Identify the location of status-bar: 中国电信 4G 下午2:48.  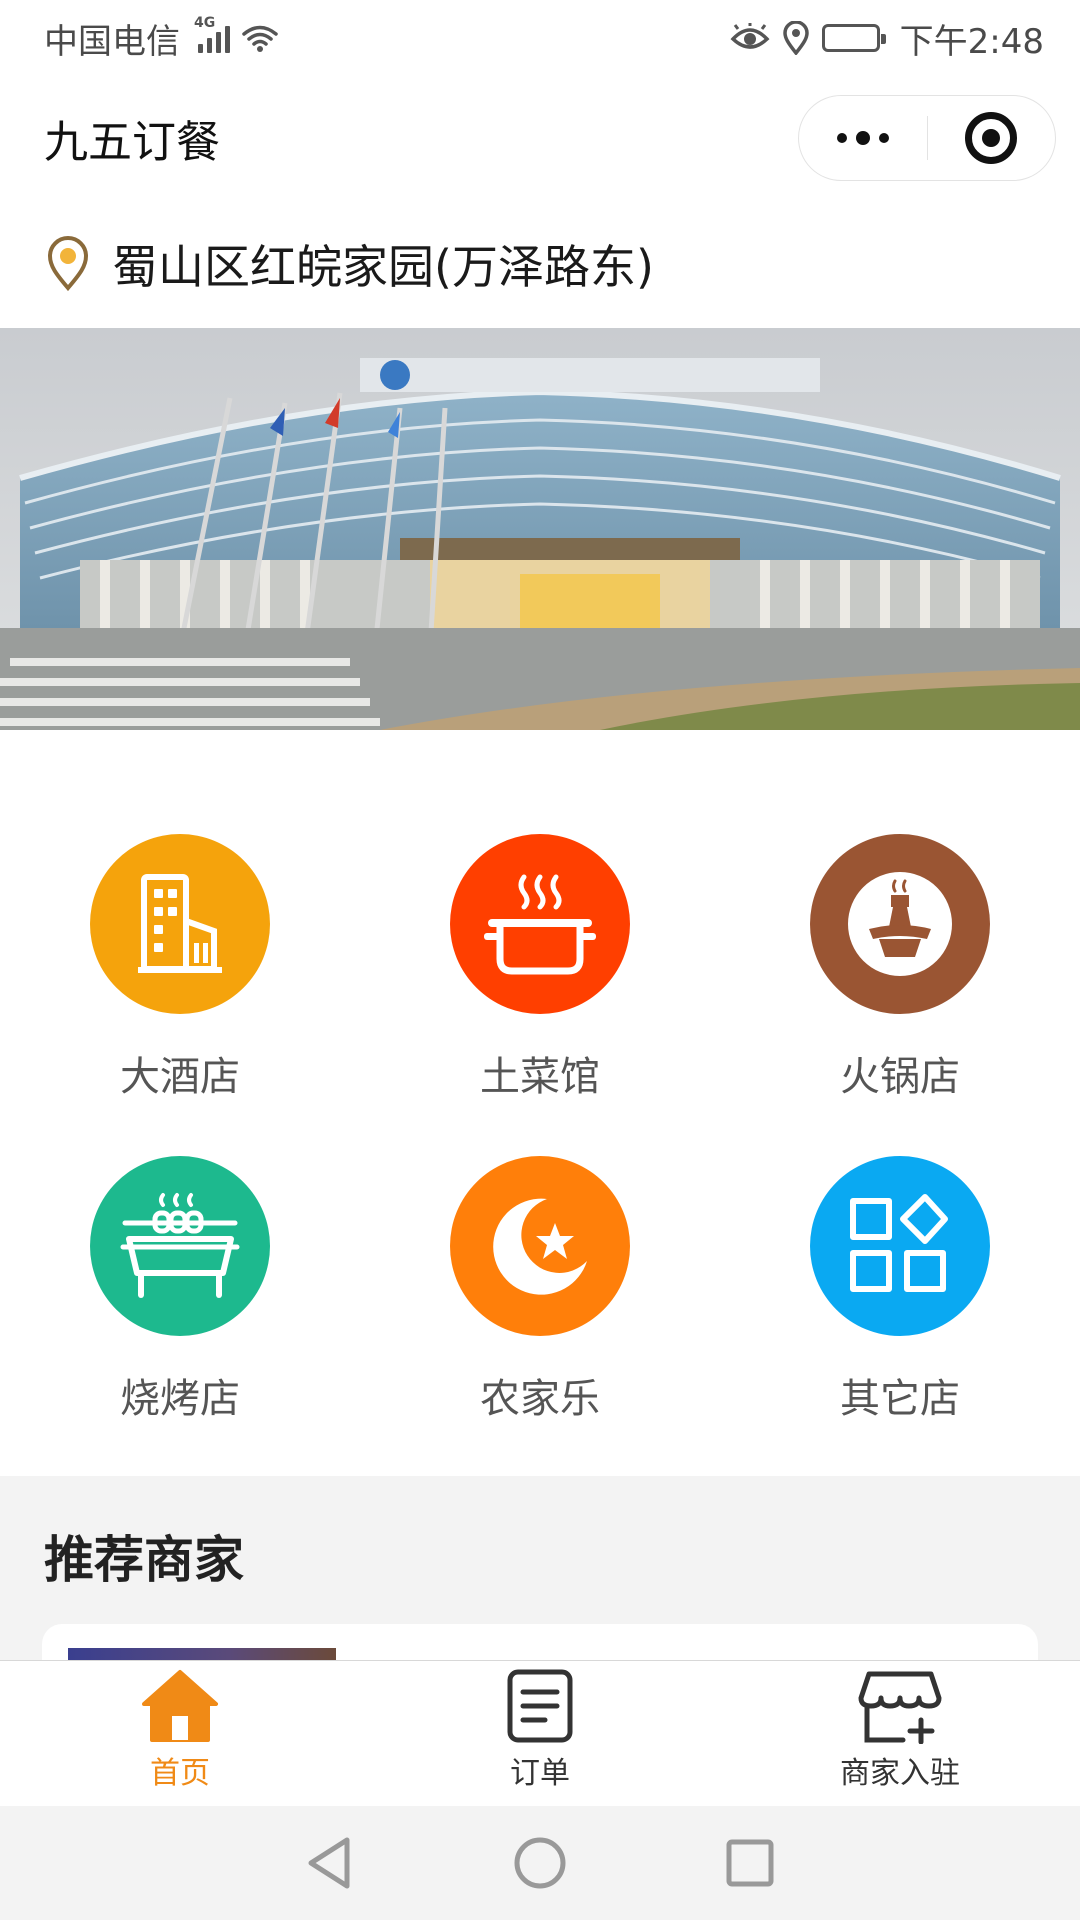
(540, 38).